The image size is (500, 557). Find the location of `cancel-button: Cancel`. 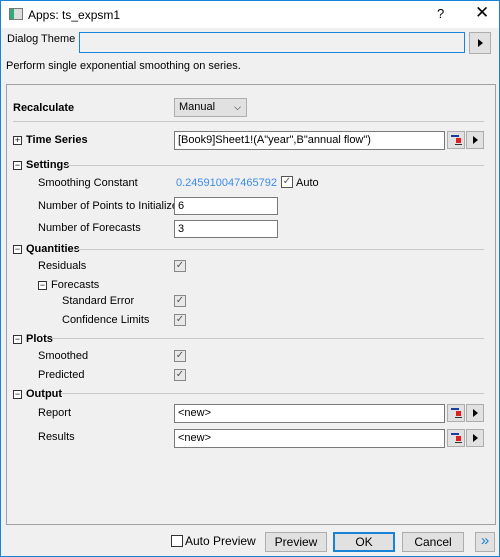

cancel-button: Cancel is located at coordinates (433, 542).